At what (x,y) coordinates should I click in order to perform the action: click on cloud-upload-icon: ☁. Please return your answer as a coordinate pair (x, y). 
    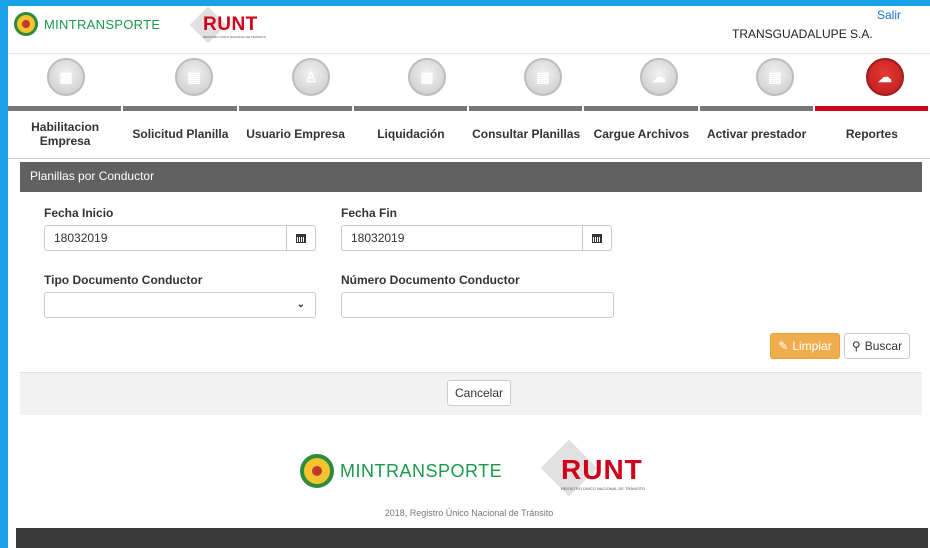
    Looking at the image, I should click on (659, 77).